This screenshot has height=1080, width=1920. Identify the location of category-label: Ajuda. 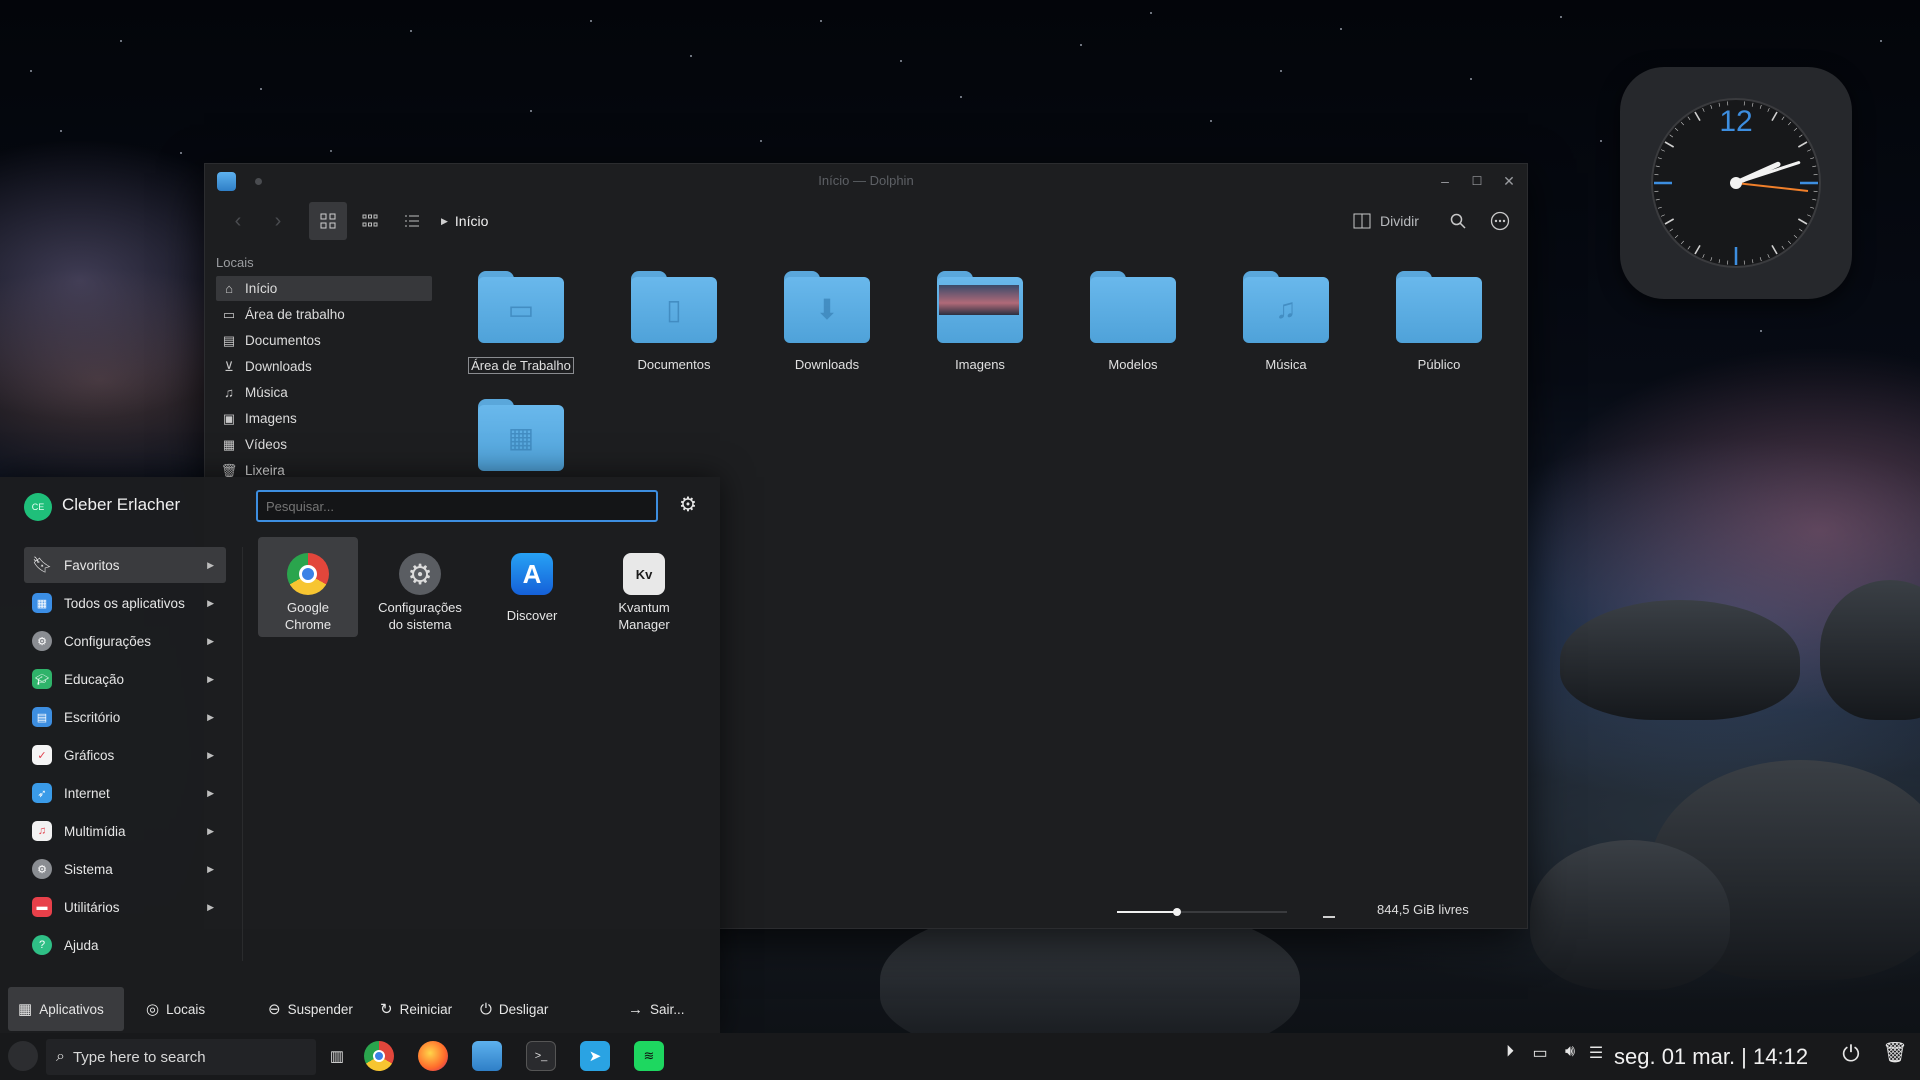
(81, 945).